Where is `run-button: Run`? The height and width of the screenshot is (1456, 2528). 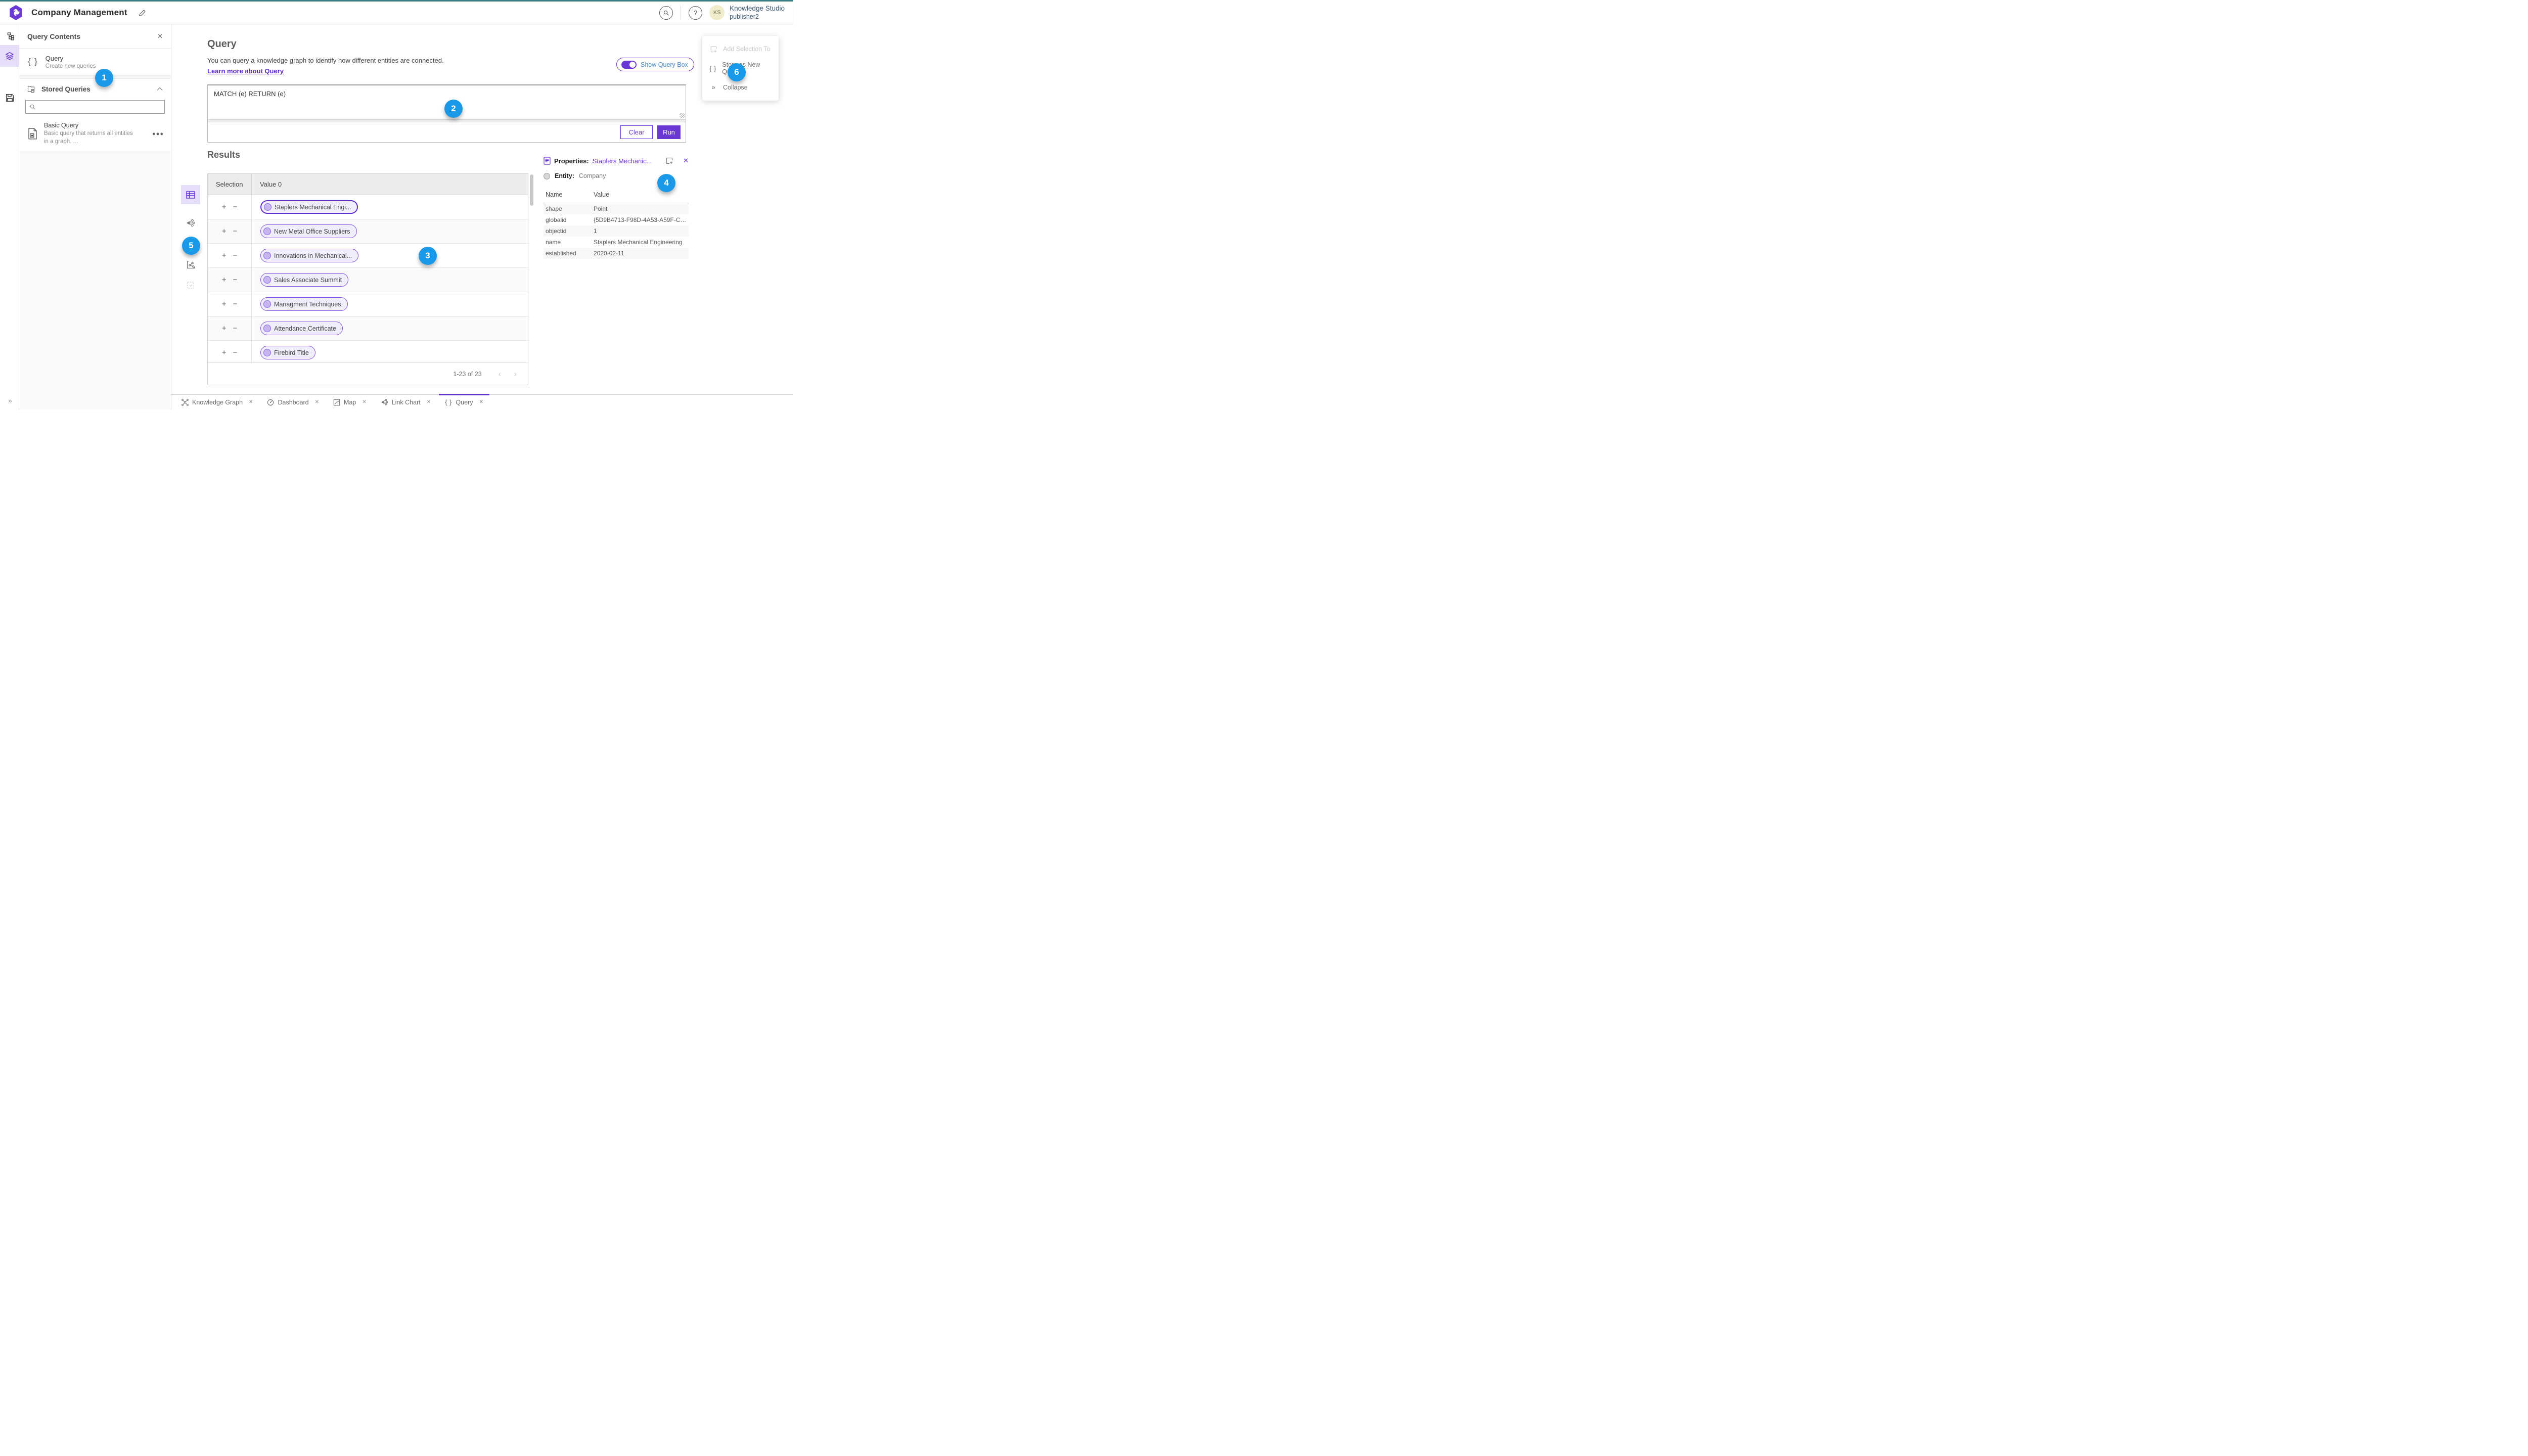
run-button: Run is located at coordinates (669, 132).